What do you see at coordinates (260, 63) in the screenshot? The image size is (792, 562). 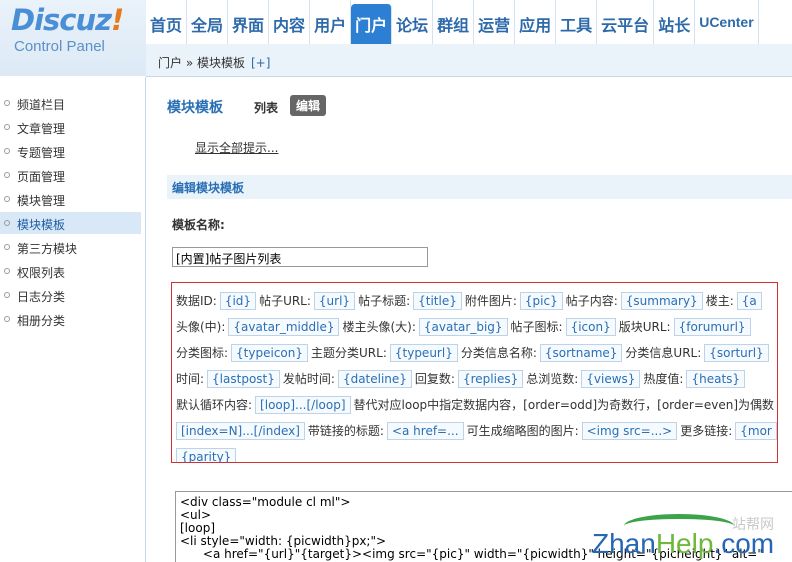 I see `add-shortcut-link: [+]` at bounding box center [260, 63].